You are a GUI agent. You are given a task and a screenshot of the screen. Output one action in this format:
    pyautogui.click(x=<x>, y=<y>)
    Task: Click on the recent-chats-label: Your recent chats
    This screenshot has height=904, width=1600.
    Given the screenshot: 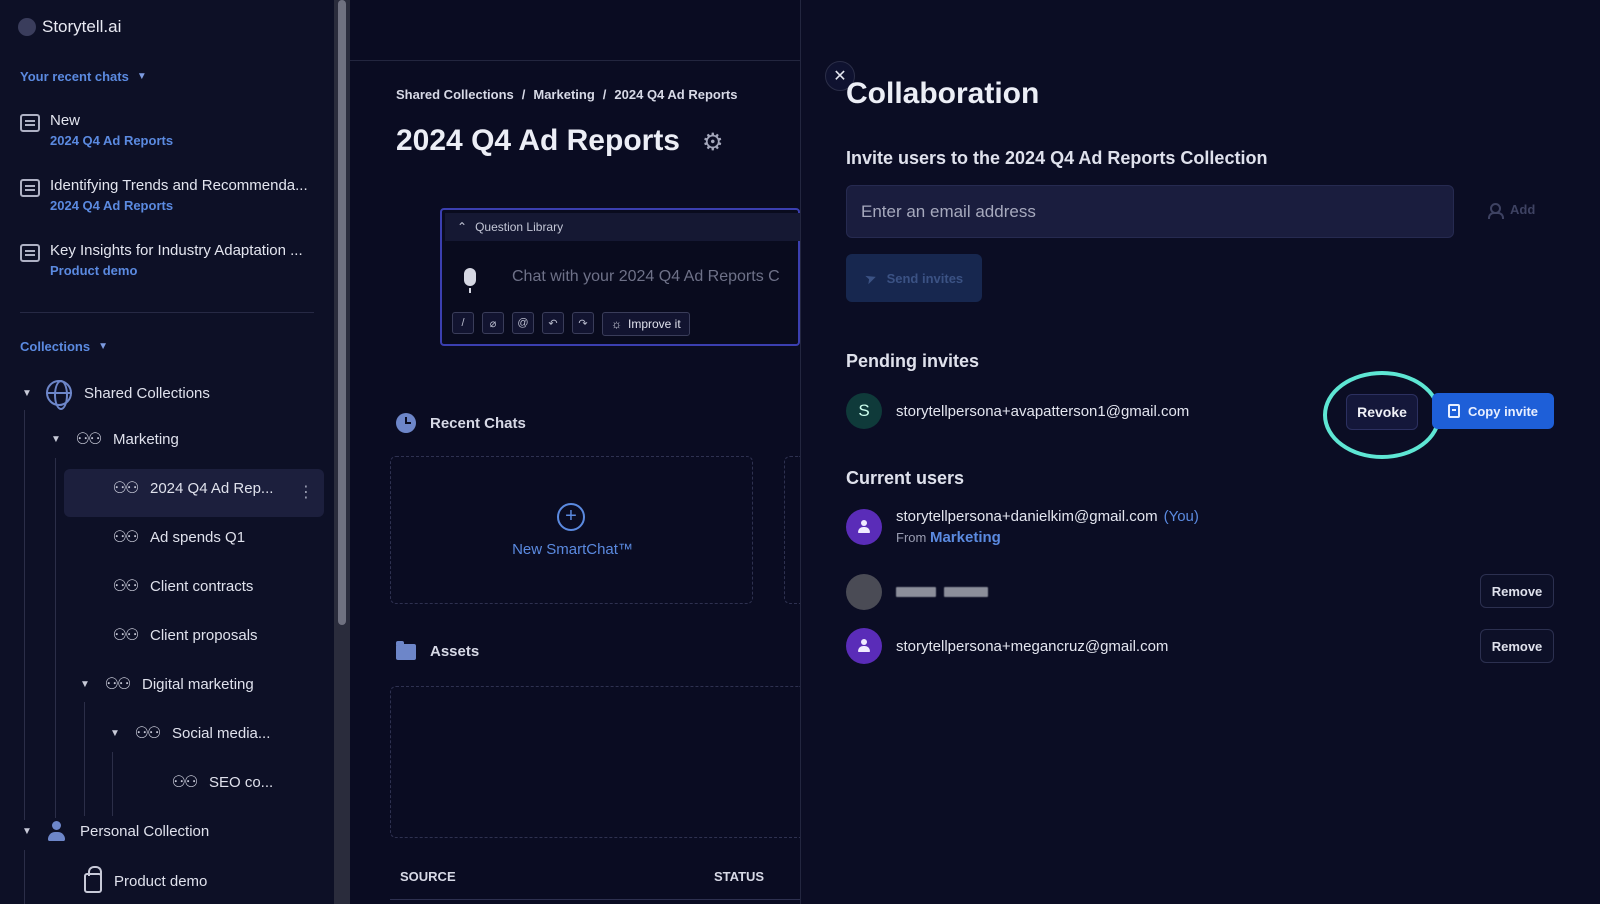 What is the action you would take?
    pyautogui.click(x=74, y=76)
    